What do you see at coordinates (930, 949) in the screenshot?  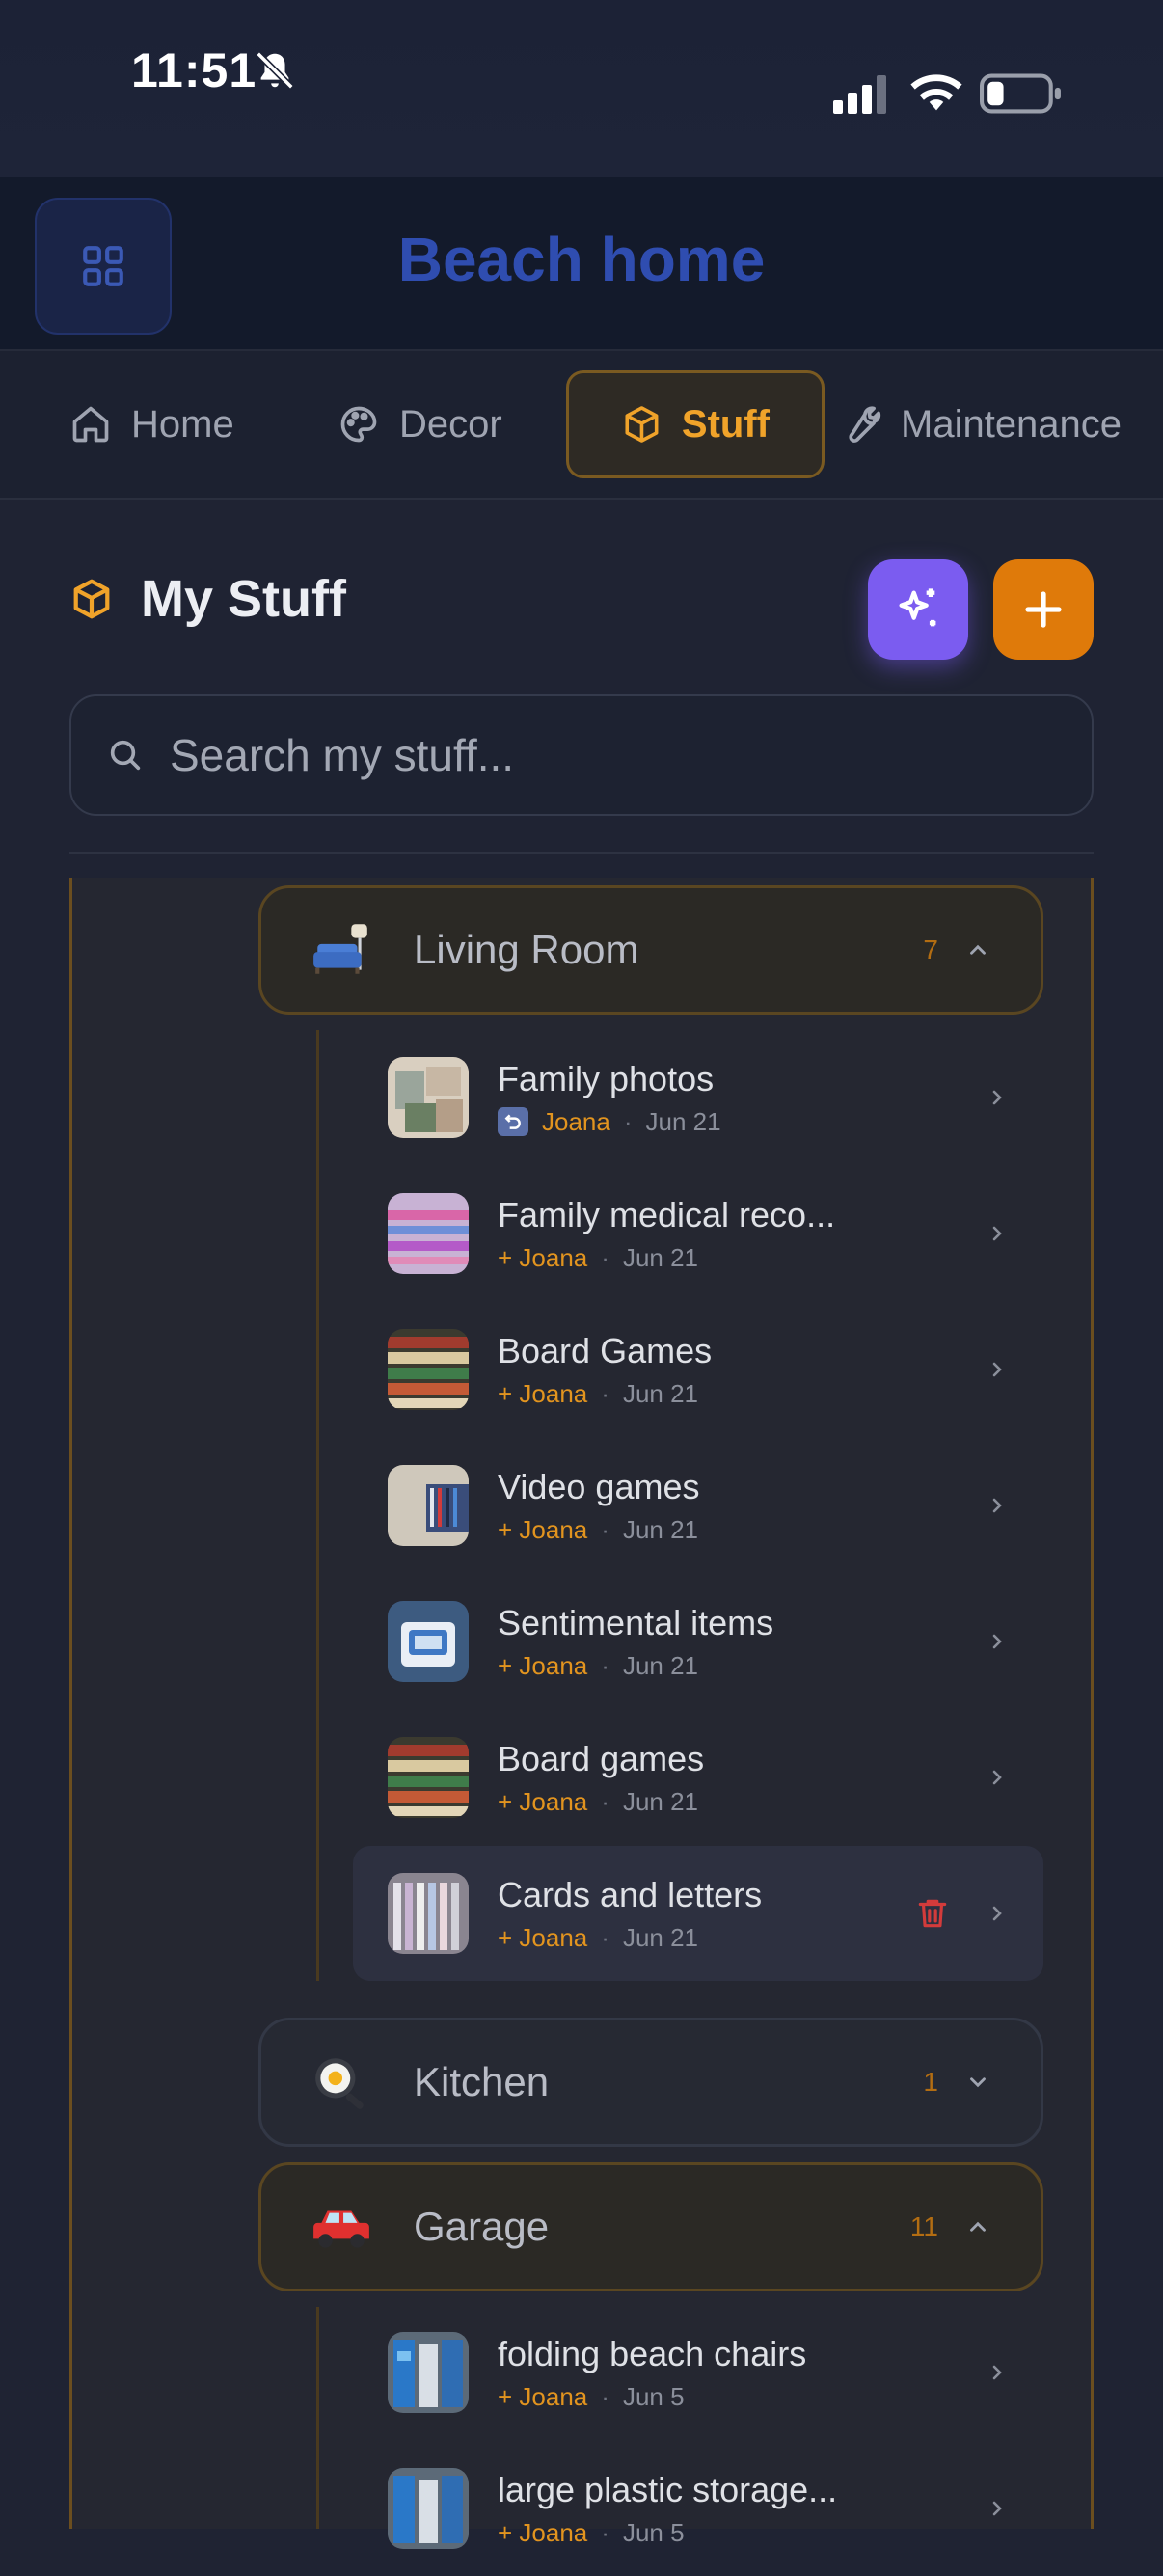 I see `room-count-badge: 7` at bounding box center [930, 949].